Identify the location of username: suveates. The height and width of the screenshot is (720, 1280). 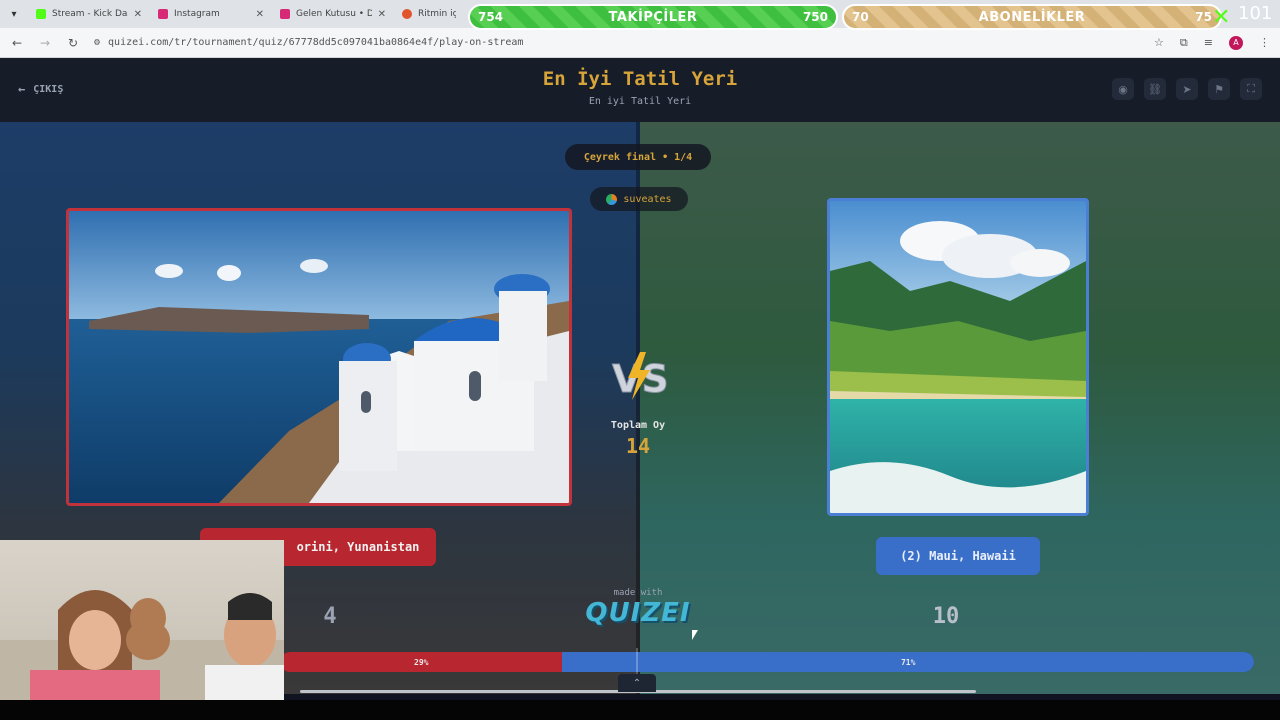
(647, 199).